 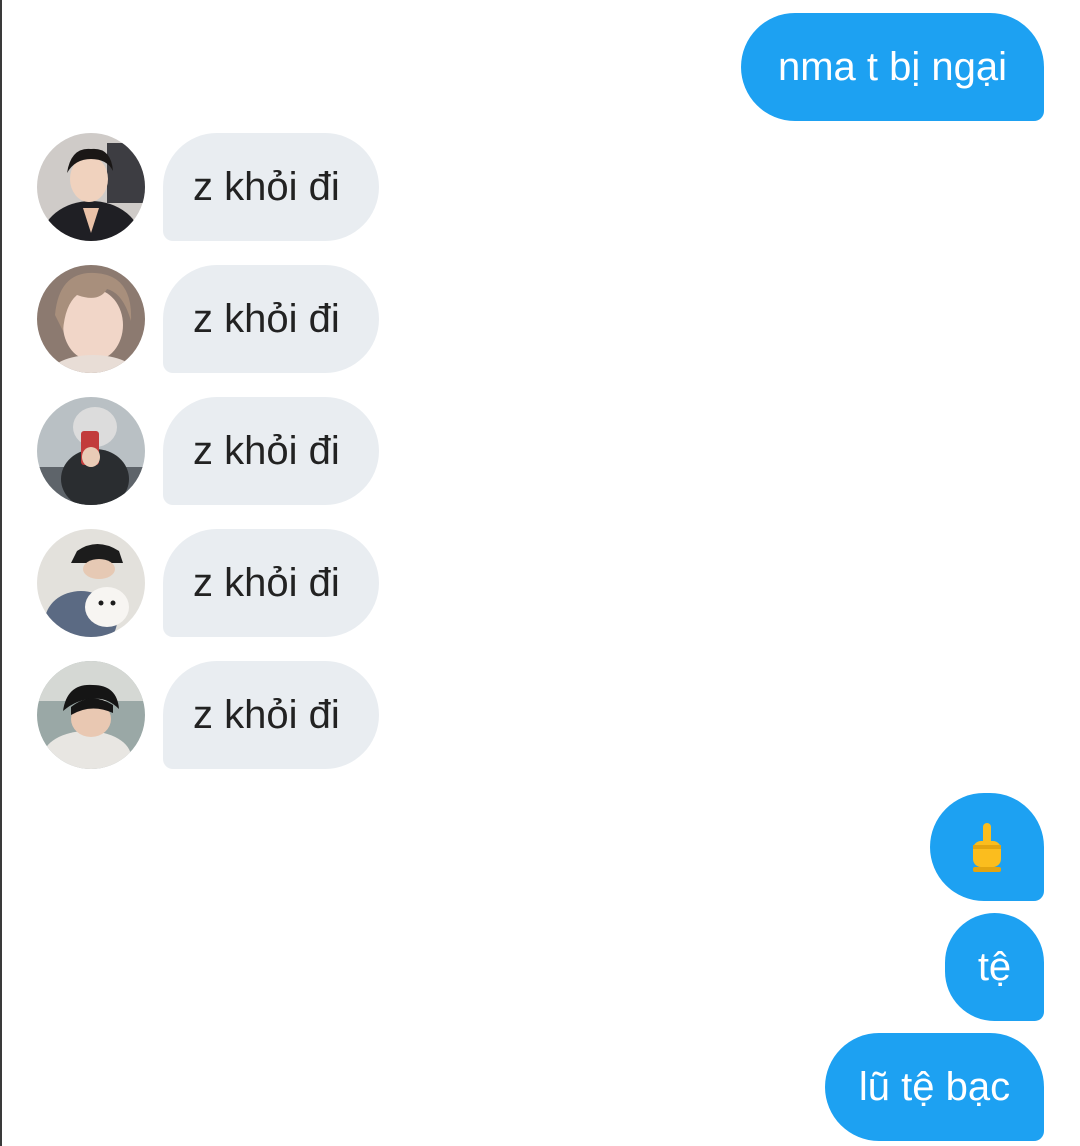 I want to click on sent-message-bubble: tệ, so click(x=994, y=967).